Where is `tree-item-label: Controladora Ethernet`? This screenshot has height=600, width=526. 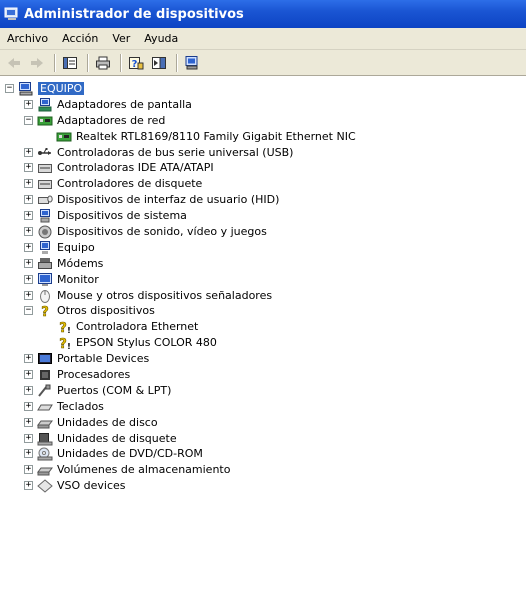 tree-item-label: Controladora Ethernet is located at coordinates (137, 327).